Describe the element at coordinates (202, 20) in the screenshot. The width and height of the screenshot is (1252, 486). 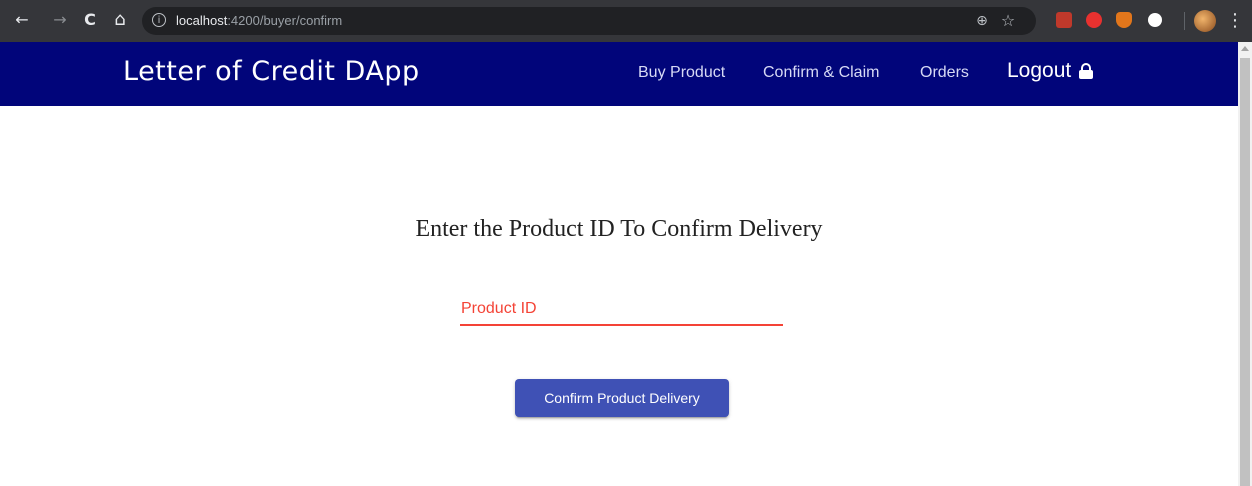
I see `url-host: localhost` at that location.